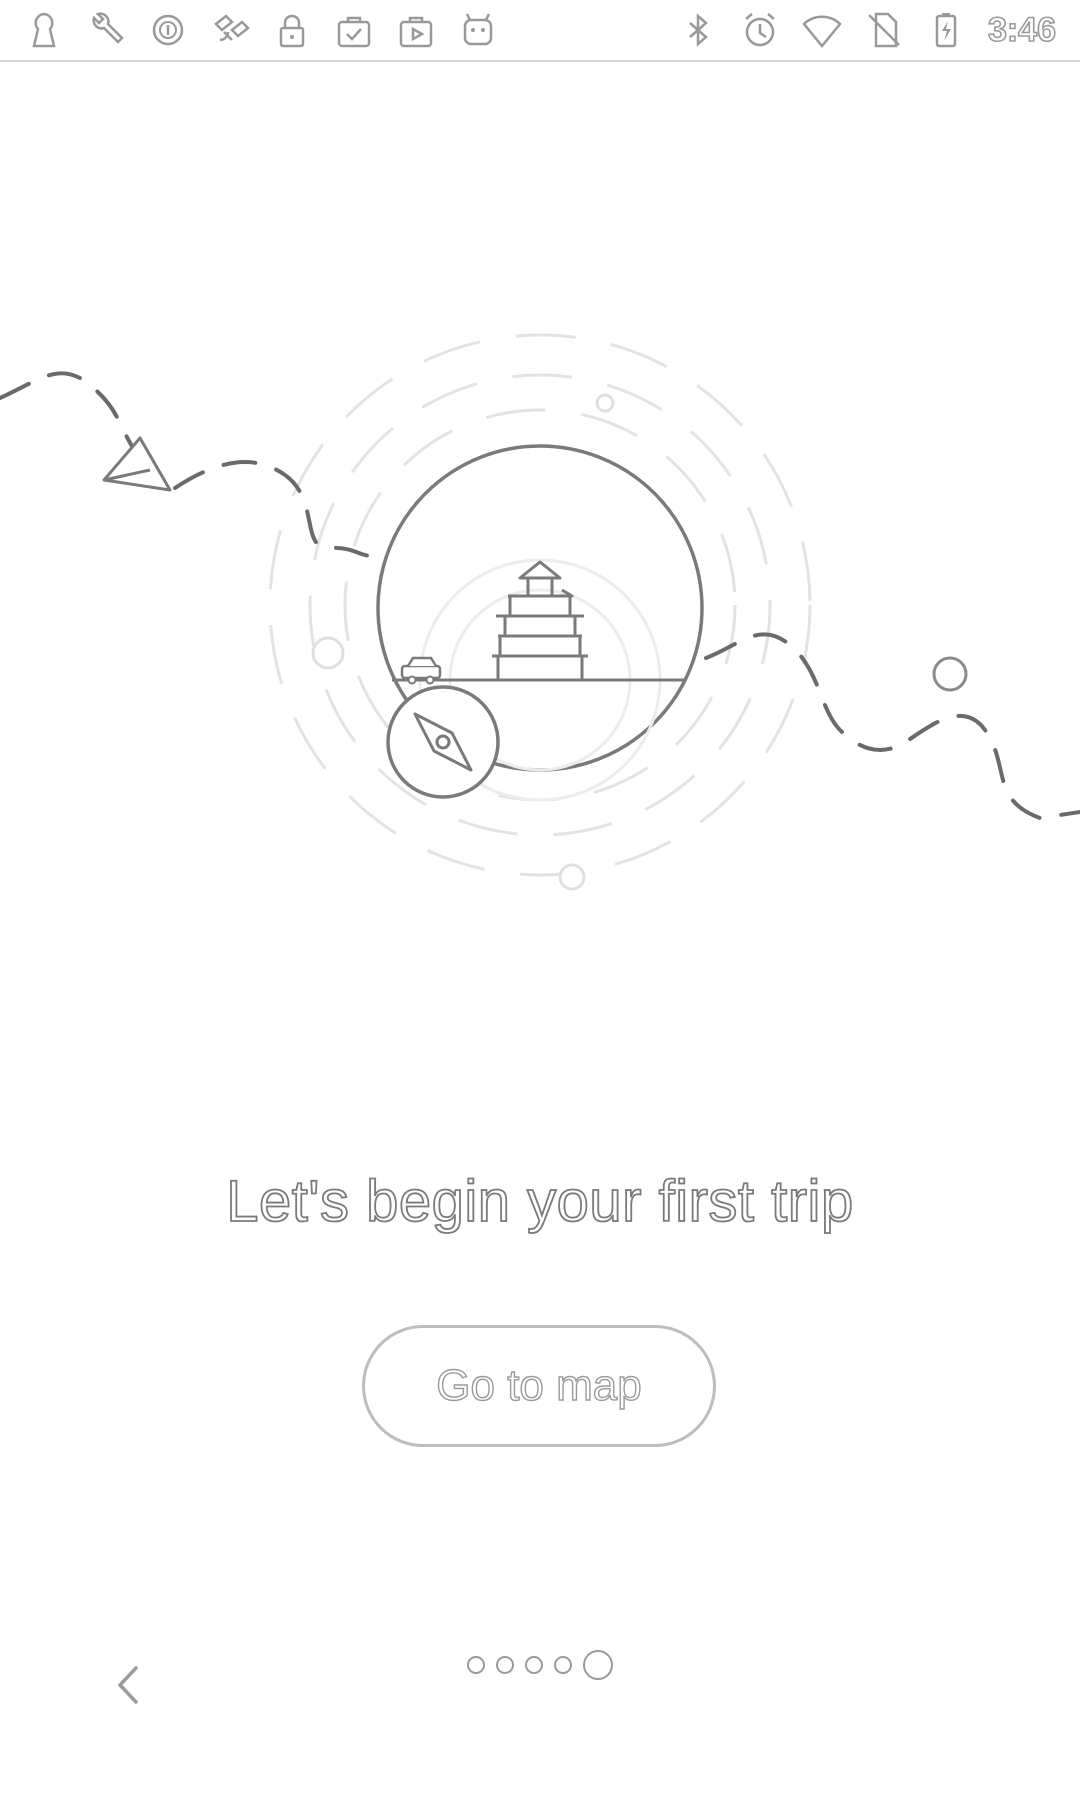 This screenshot has height=1794, width=1080. What do you see at coordinates (539, 1201) in the screenshot?
I see `onboarding-headline: Let's begin your first trip` at bounding box center [539, 1201].